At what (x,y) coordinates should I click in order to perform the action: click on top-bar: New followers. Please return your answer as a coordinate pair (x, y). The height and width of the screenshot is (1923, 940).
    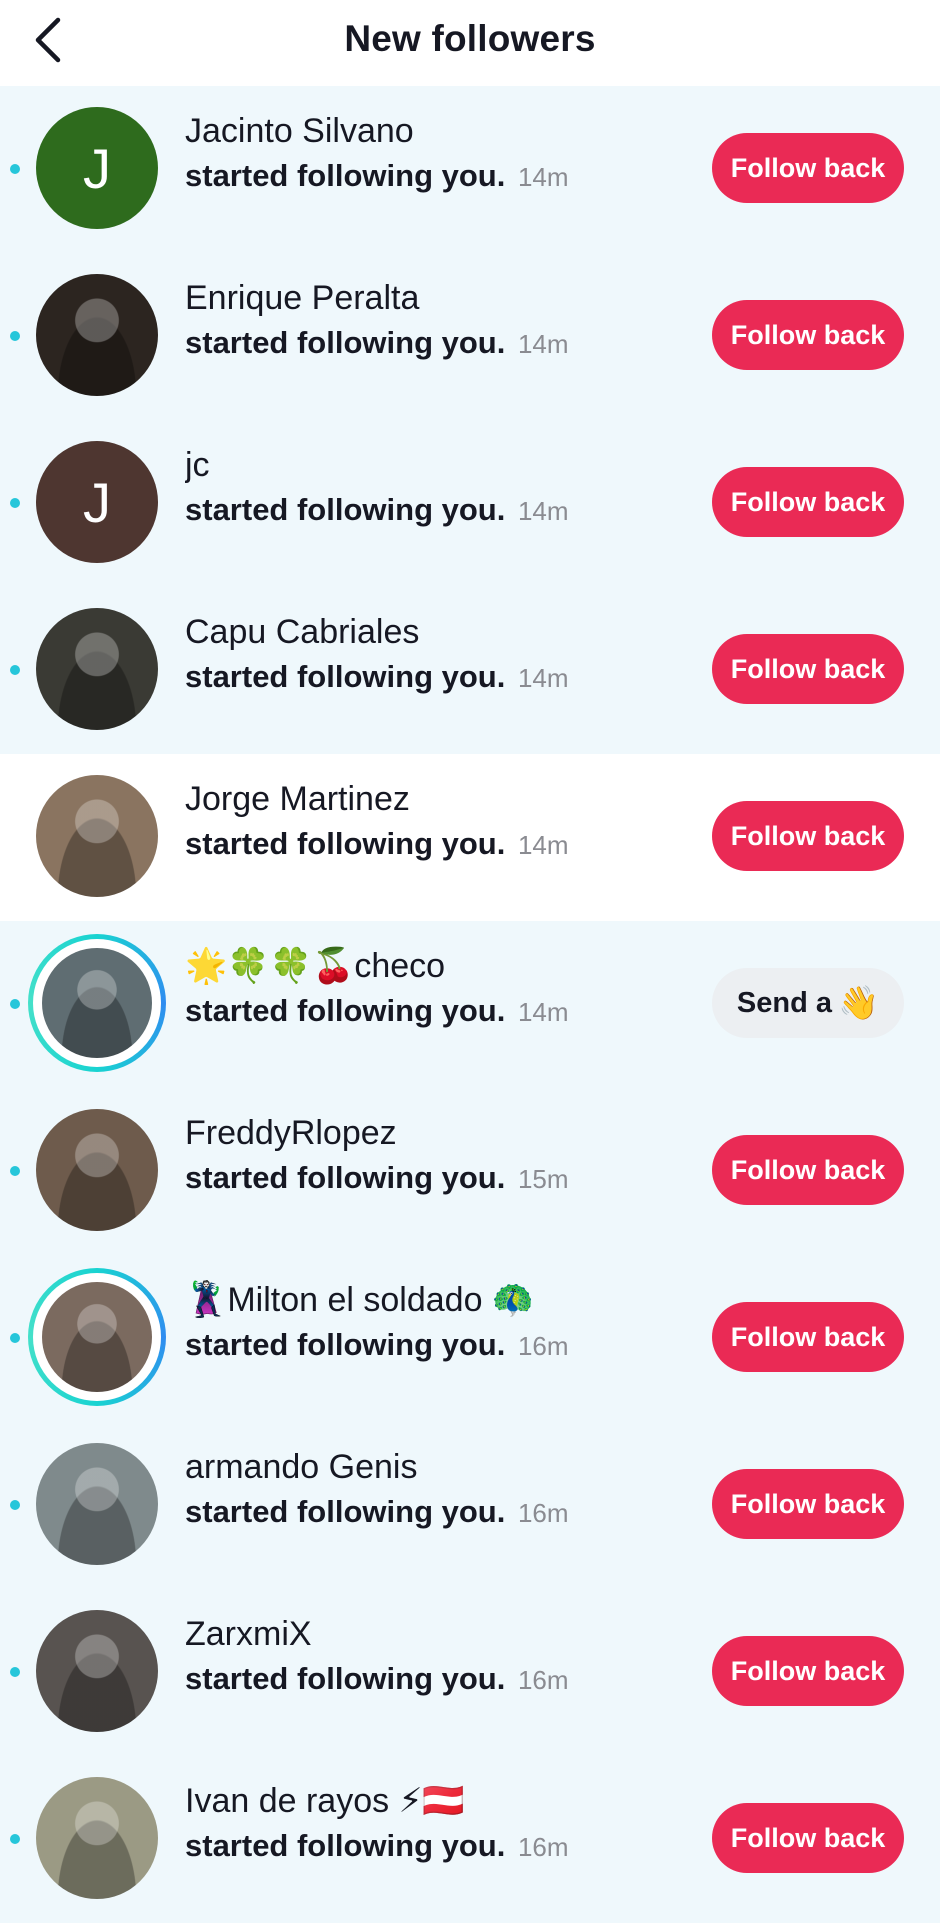
    Looking at the image, I should click on (470, 43).